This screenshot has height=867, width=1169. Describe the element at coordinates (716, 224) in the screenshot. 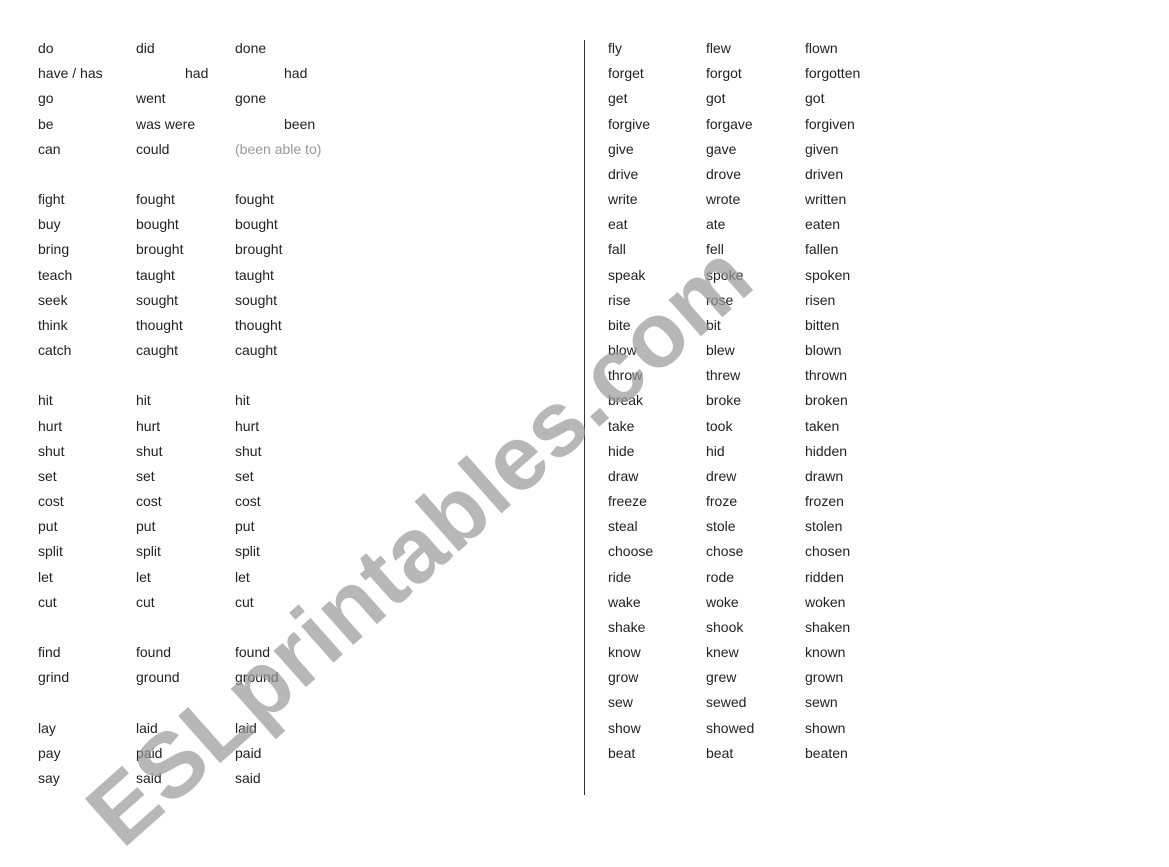

I see `past-simple: ate` at that location.